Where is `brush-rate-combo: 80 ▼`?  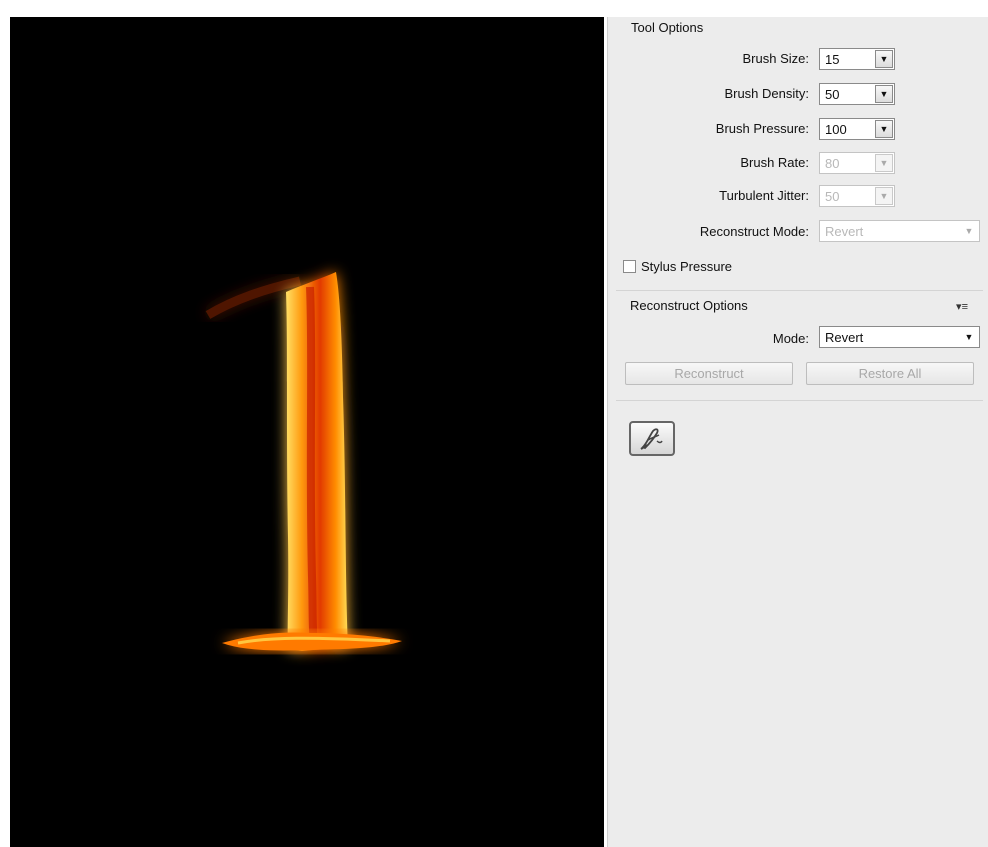
brush-rate-combo: 80 ▼ is located at coordinates (857, 163).